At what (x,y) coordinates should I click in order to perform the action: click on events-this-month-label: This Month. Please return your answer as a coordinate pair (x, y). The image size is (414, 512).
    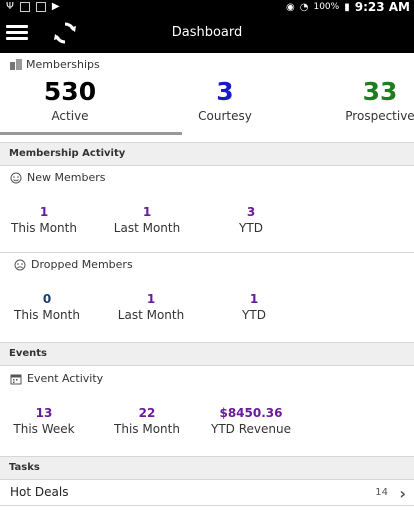
    Looking at the image, I should click on (147, 429).